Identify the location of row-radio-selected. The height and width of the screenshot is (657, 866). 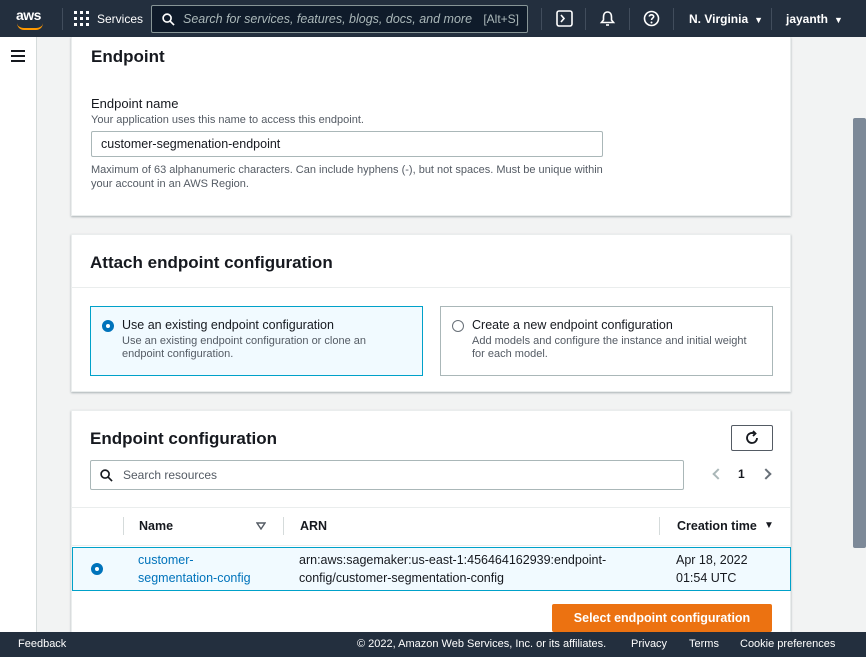
(97, 569).